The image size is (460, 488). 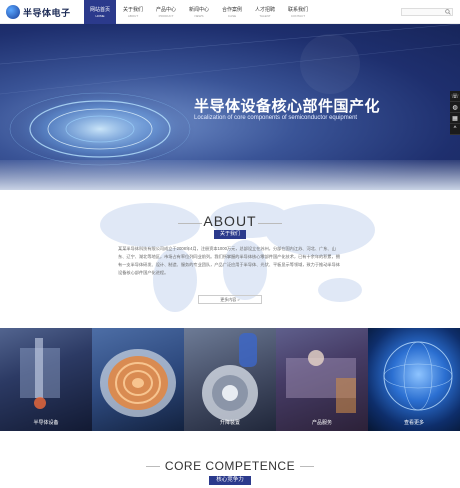 I want to click on nav-item-about: 关于我们 ABOUT, so click(x=133, y=12).